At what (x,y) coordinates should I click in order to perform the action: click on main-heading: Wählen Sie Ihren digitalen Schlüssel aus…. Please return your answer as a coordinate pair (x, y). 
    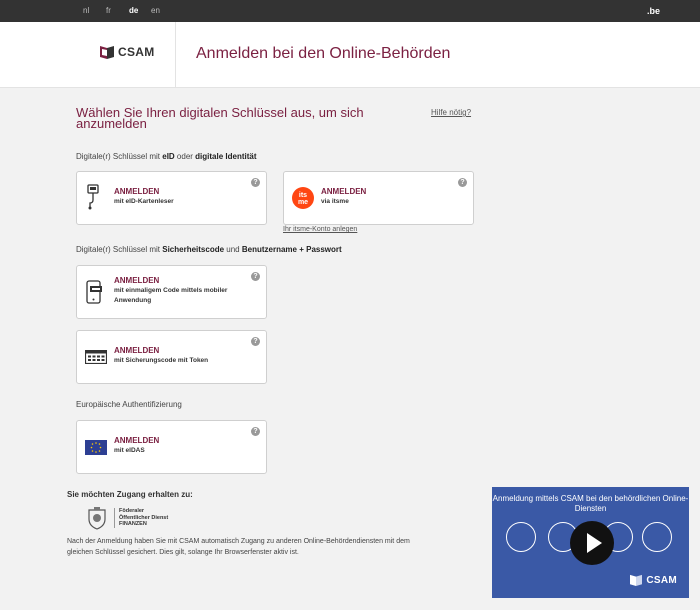
    Looking at the image, I should click on (220, 118).